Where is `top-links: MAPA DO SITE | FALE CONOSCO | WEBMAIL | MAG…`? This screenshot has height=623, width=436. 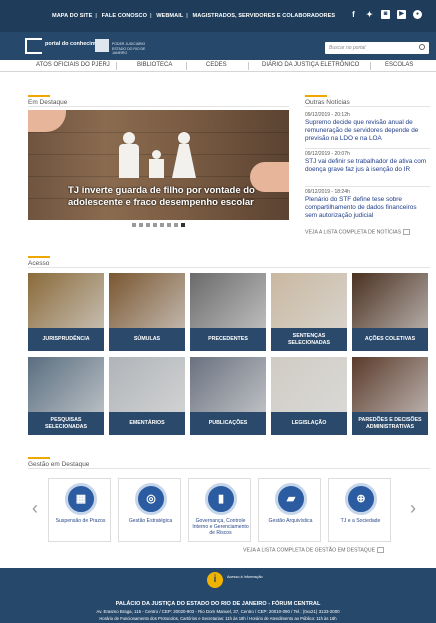
top-links: MAPA DO SITE | FALE CONOSCO | WEBMAIL | MAG… is located at coordinates (195, 16).